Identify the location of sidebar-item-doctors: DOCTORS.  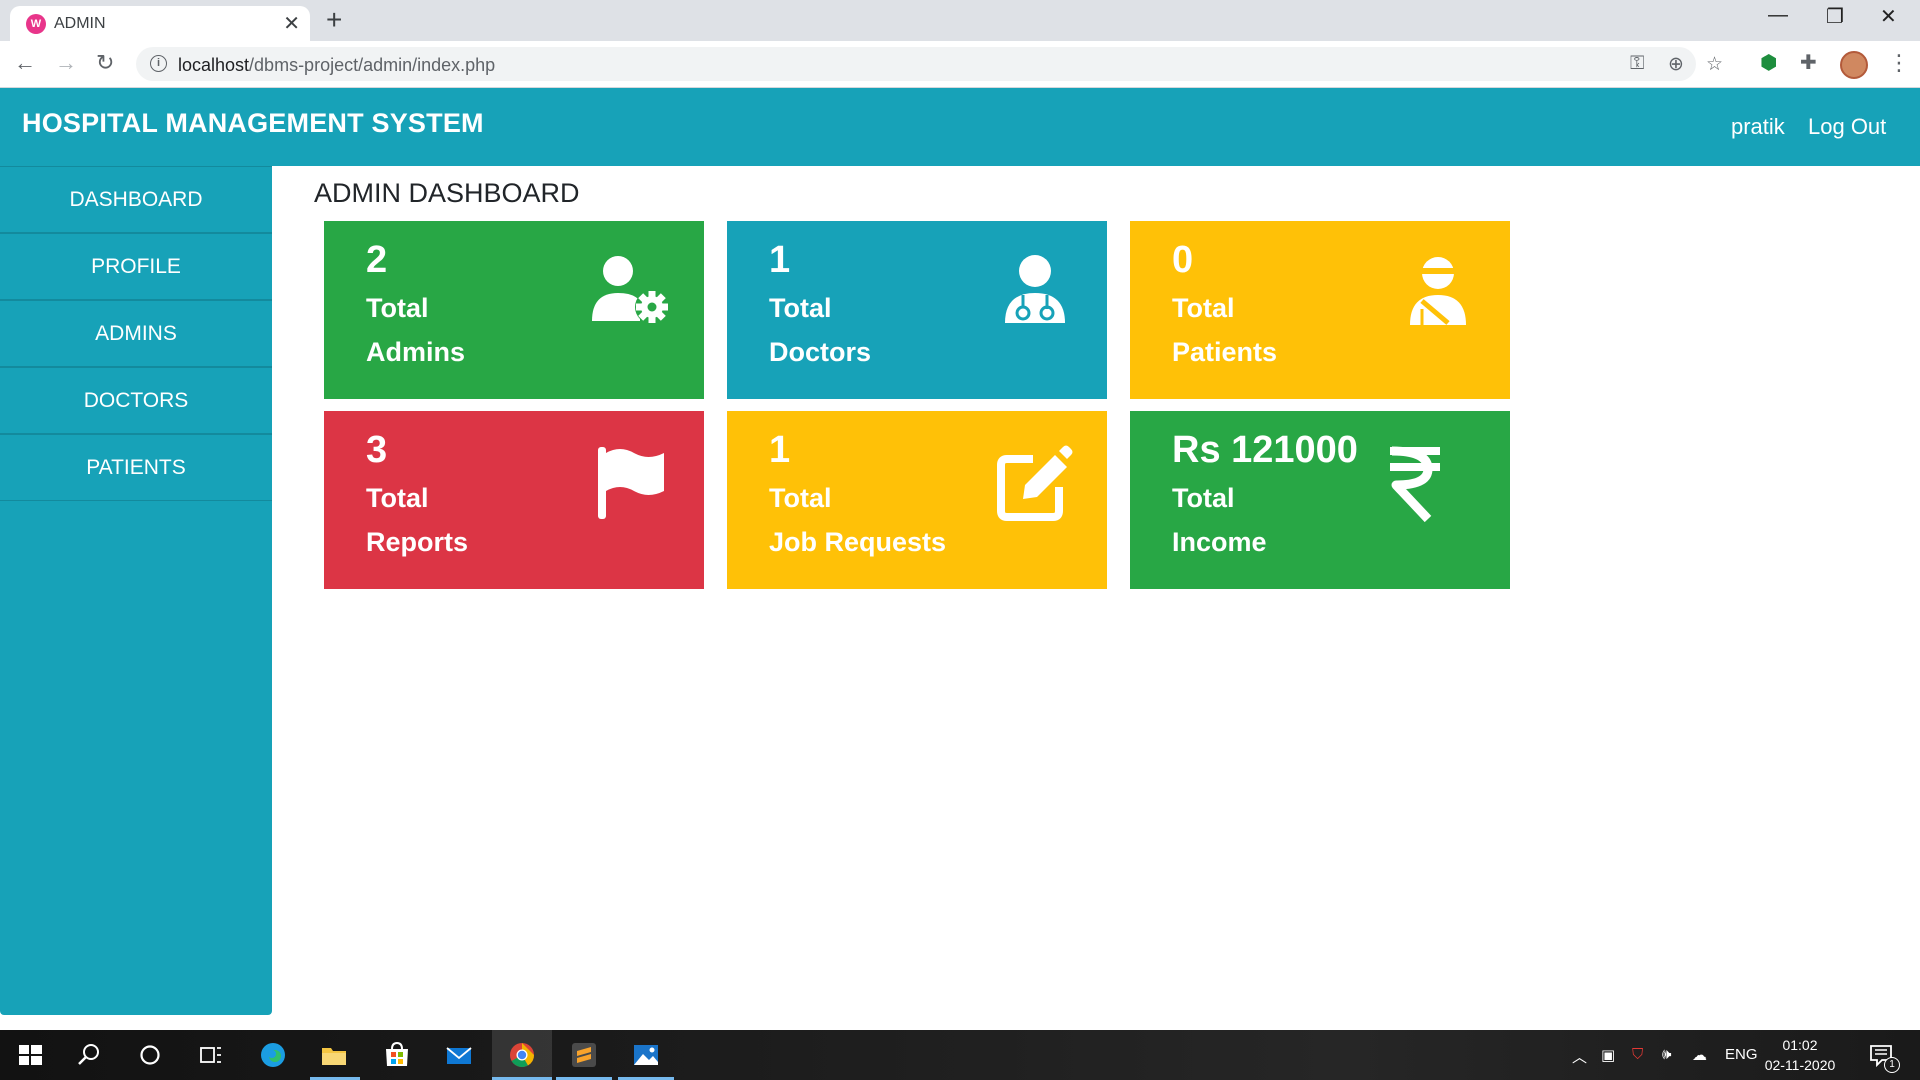
(136, 400).